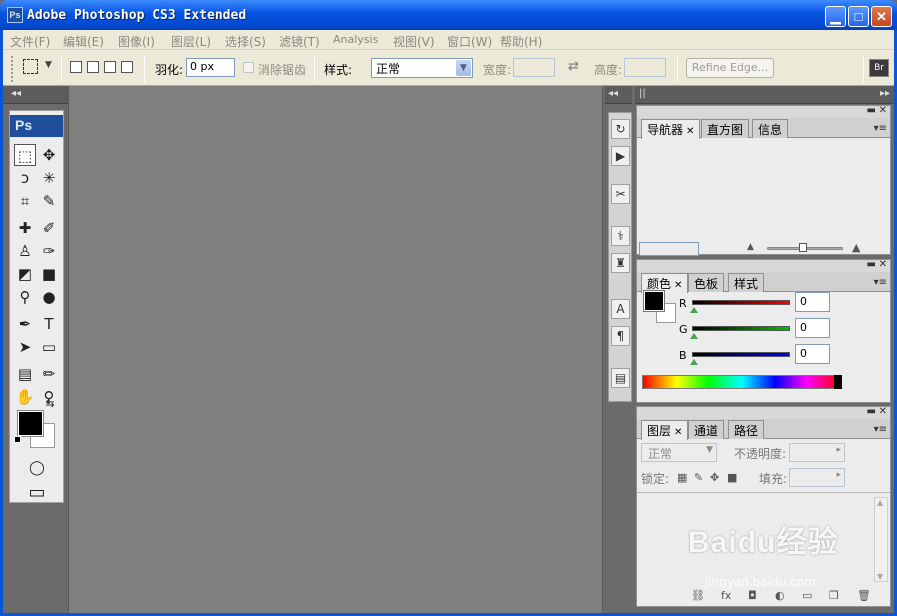 Image resolution: width=897 pixels, height=616 pixels. What do you see at coordinates (48, 65) in the screenshot?
I see `preset-dropdown-icon: ▼` at bounding box center [48, 65].